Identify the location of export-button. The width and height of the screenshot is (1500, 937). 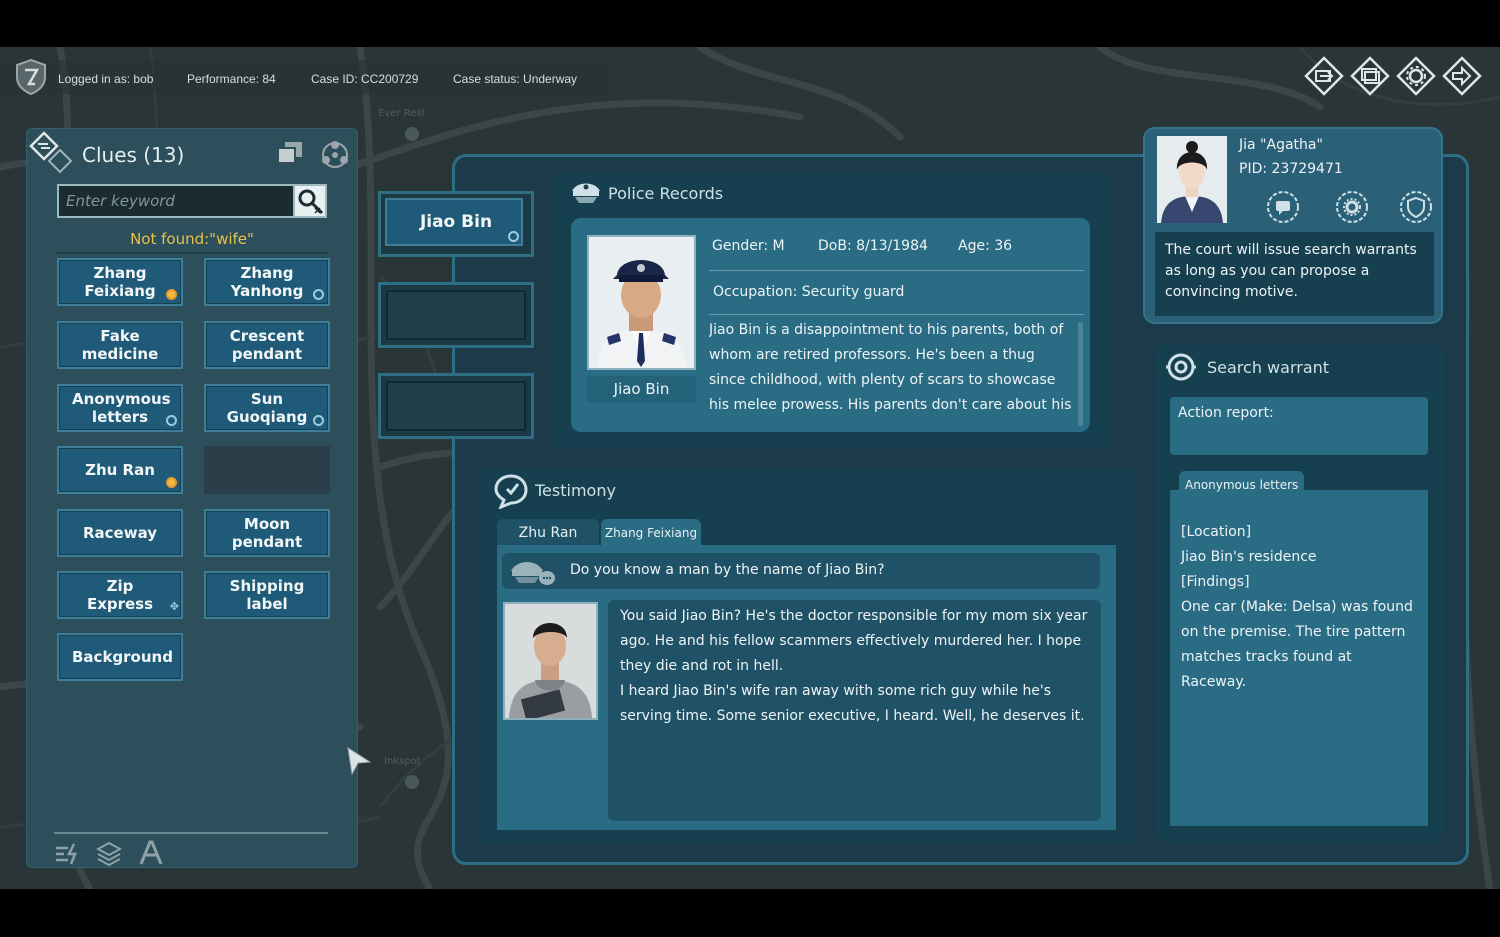
(1324, 76).